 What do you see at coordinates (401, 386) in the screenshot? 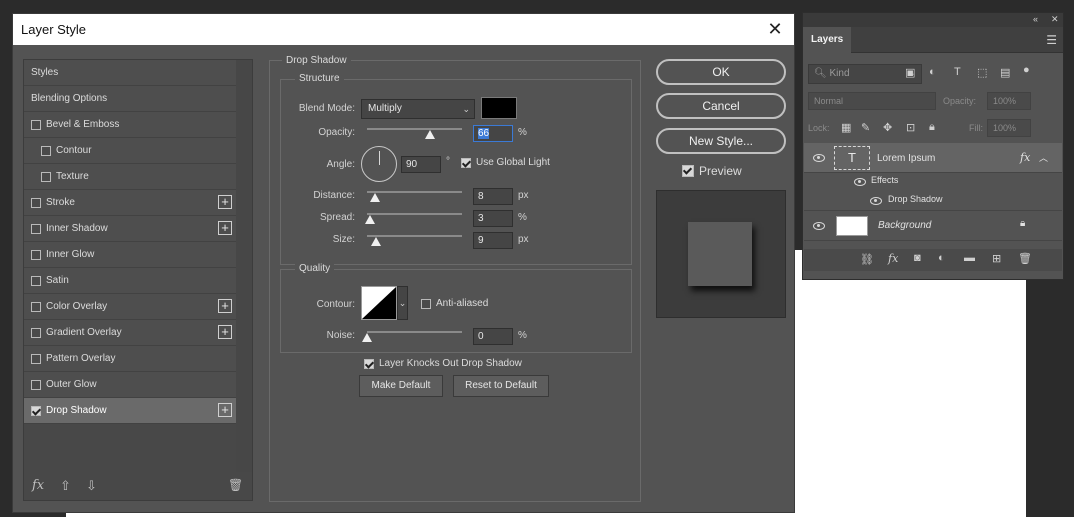
I see `make-default-button: Make Default` at bounding box center [401, 386].